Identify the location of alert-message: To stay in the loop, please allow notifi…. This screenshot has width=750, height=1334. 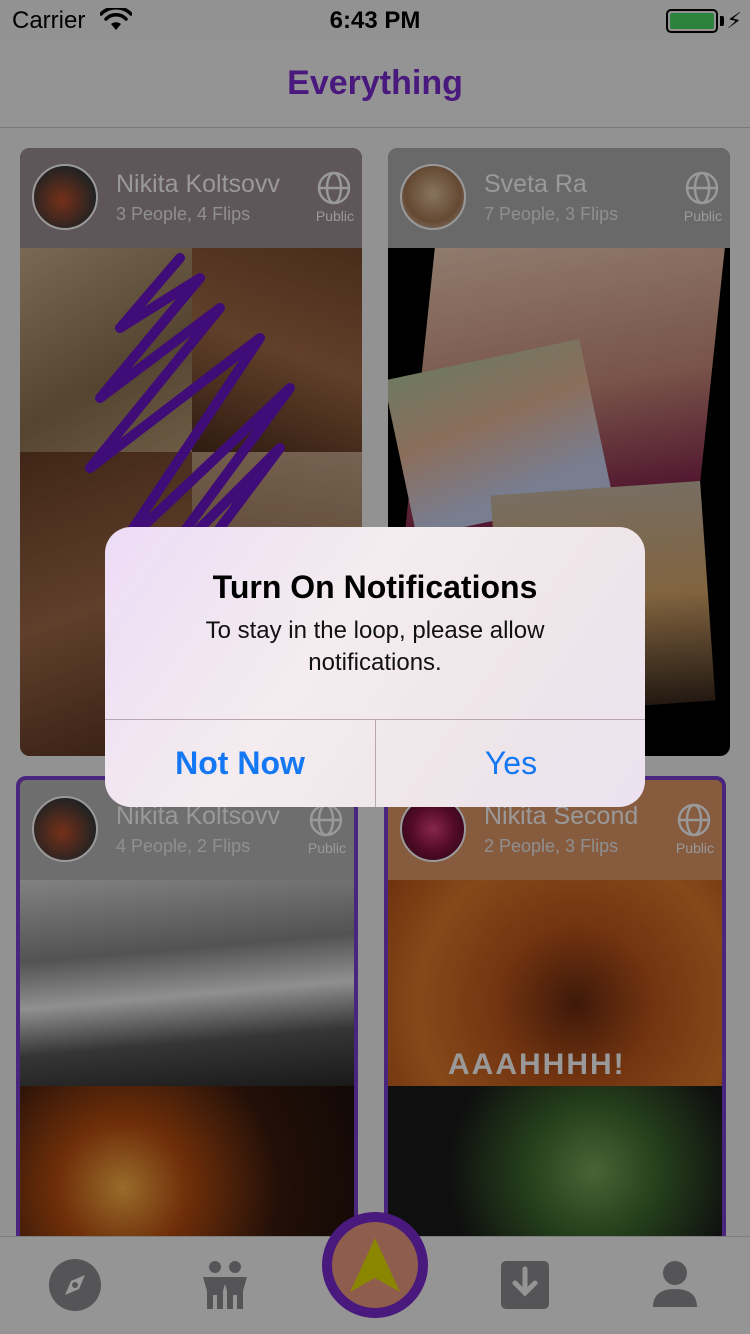
(375, 646).